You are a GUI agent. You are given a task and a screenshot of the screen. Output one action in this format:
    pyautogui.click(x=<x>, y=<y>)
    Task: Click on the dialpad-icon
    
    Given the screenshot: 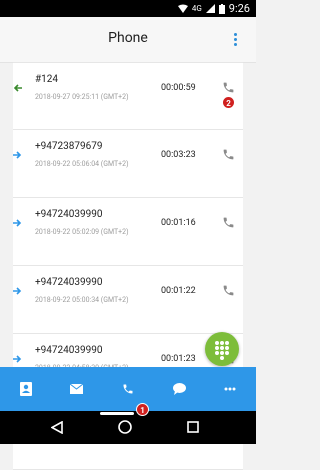 What is the action you would take?
    pyautogui.click(x=222, y=350)
    